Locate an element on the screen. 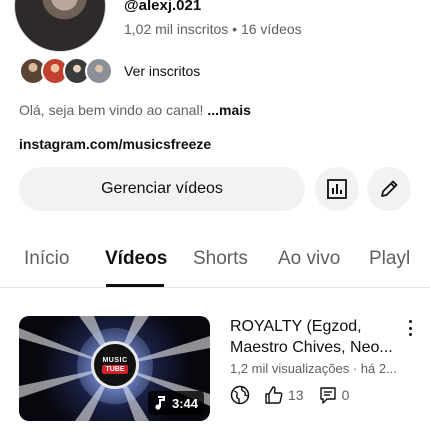  likes: 13 is located at coordinates (284, 395).